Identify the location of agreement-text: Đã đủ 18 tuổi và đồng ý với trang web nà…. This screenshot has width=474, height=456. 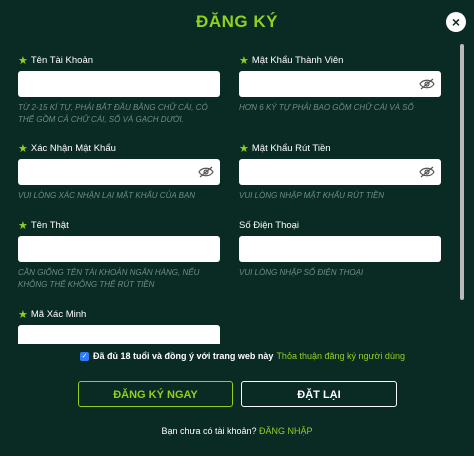
(183, 356).